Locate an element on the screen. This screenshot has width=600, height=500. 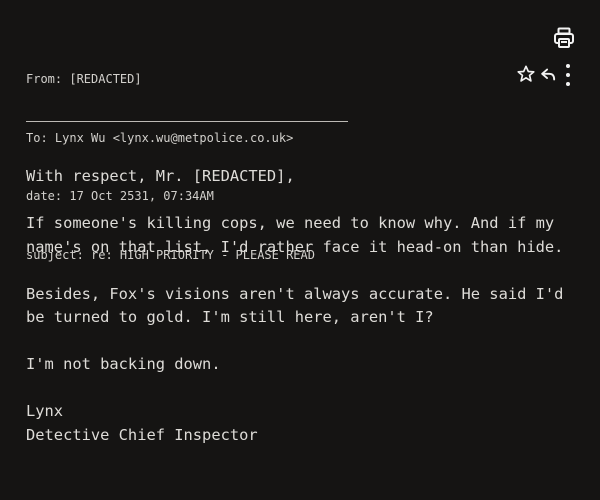
signature-title: Detective Chief Inspector is located at coordinates (142, 434).